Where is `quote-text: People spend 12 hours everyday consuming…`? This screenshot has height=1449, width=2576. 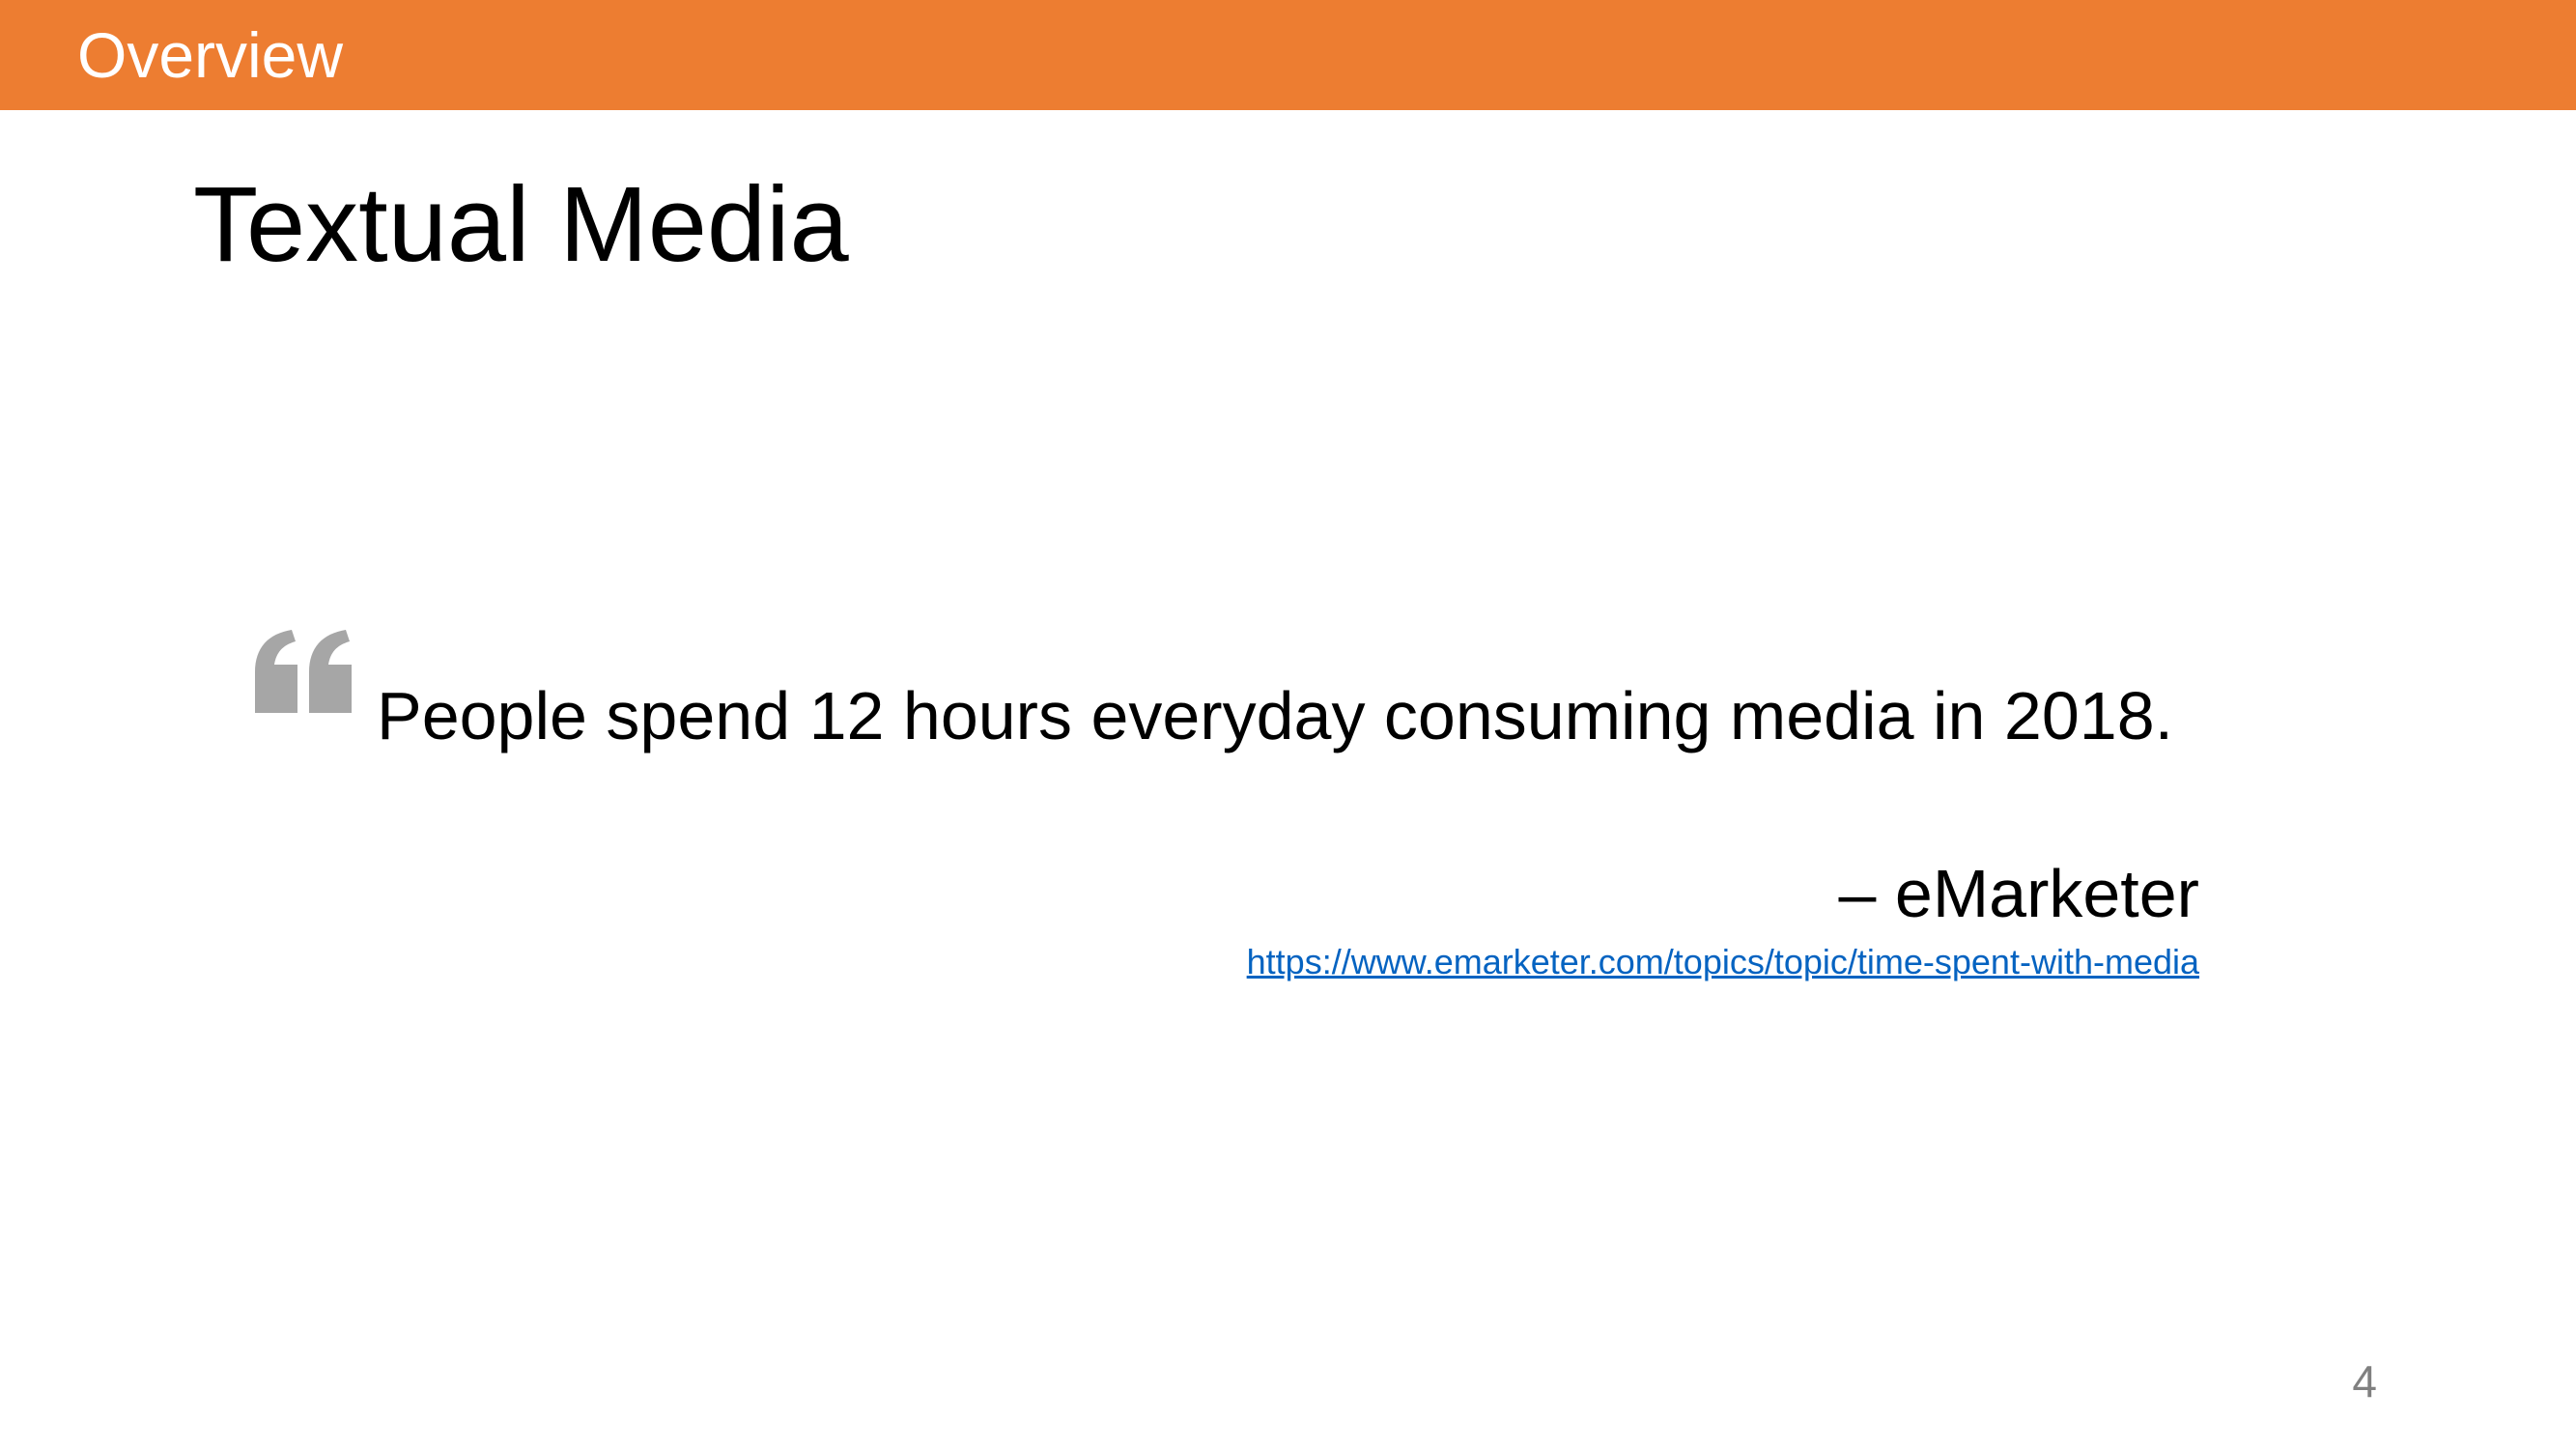
quote-text: People spend 12 hours everyday consuming… is located at coordinates (1275, 715).